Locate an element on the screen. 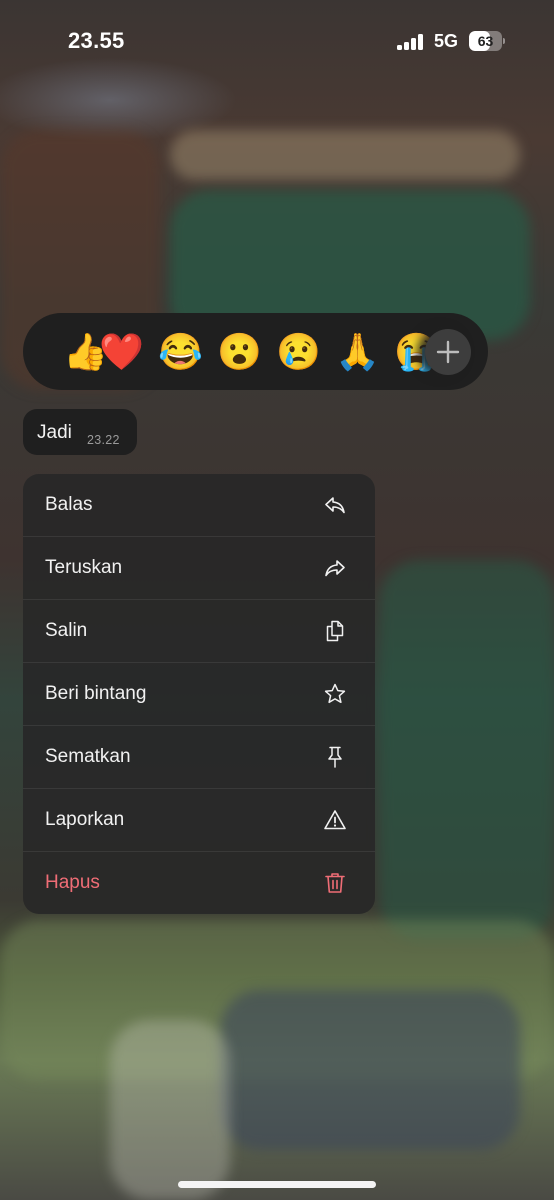 The image size is (554, 1200). menu-item-label: Teruskan is located at coordinates (84, 567).